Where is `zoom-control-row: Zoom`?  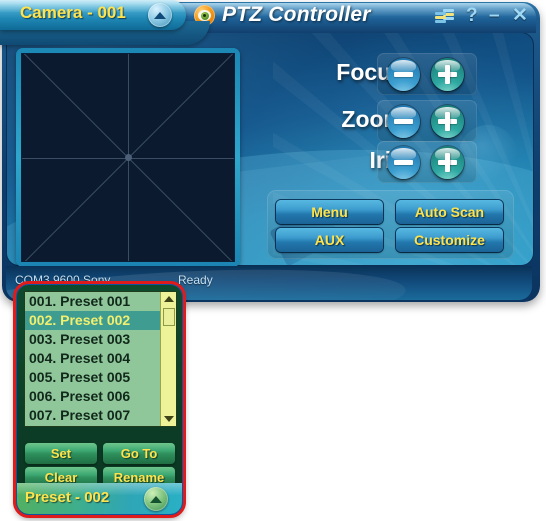
zoom-control-row: Zoom is located at coordinates (390, 121).